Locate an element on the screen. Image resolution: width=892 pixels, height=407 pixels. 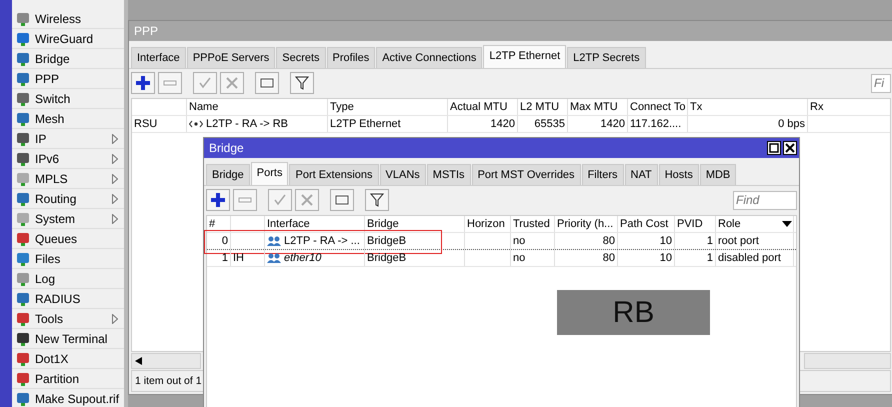
column-header: L2 MTU is located at coordinates (543, 107).